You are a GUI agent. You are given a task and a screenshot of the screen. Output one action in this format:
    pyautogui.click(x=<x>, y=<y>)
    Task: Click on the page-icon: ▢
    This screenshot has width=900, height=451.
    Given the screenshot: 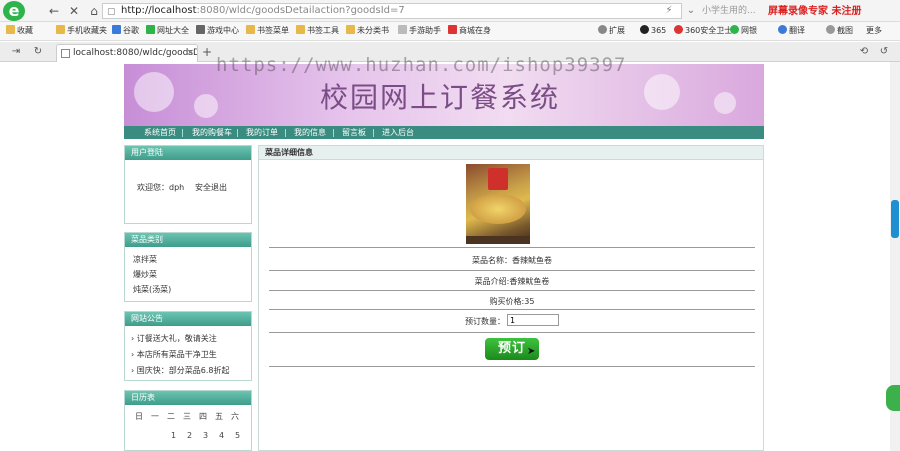 What is the action you would take?
    pyautogui.click(x=111, y=12)
    